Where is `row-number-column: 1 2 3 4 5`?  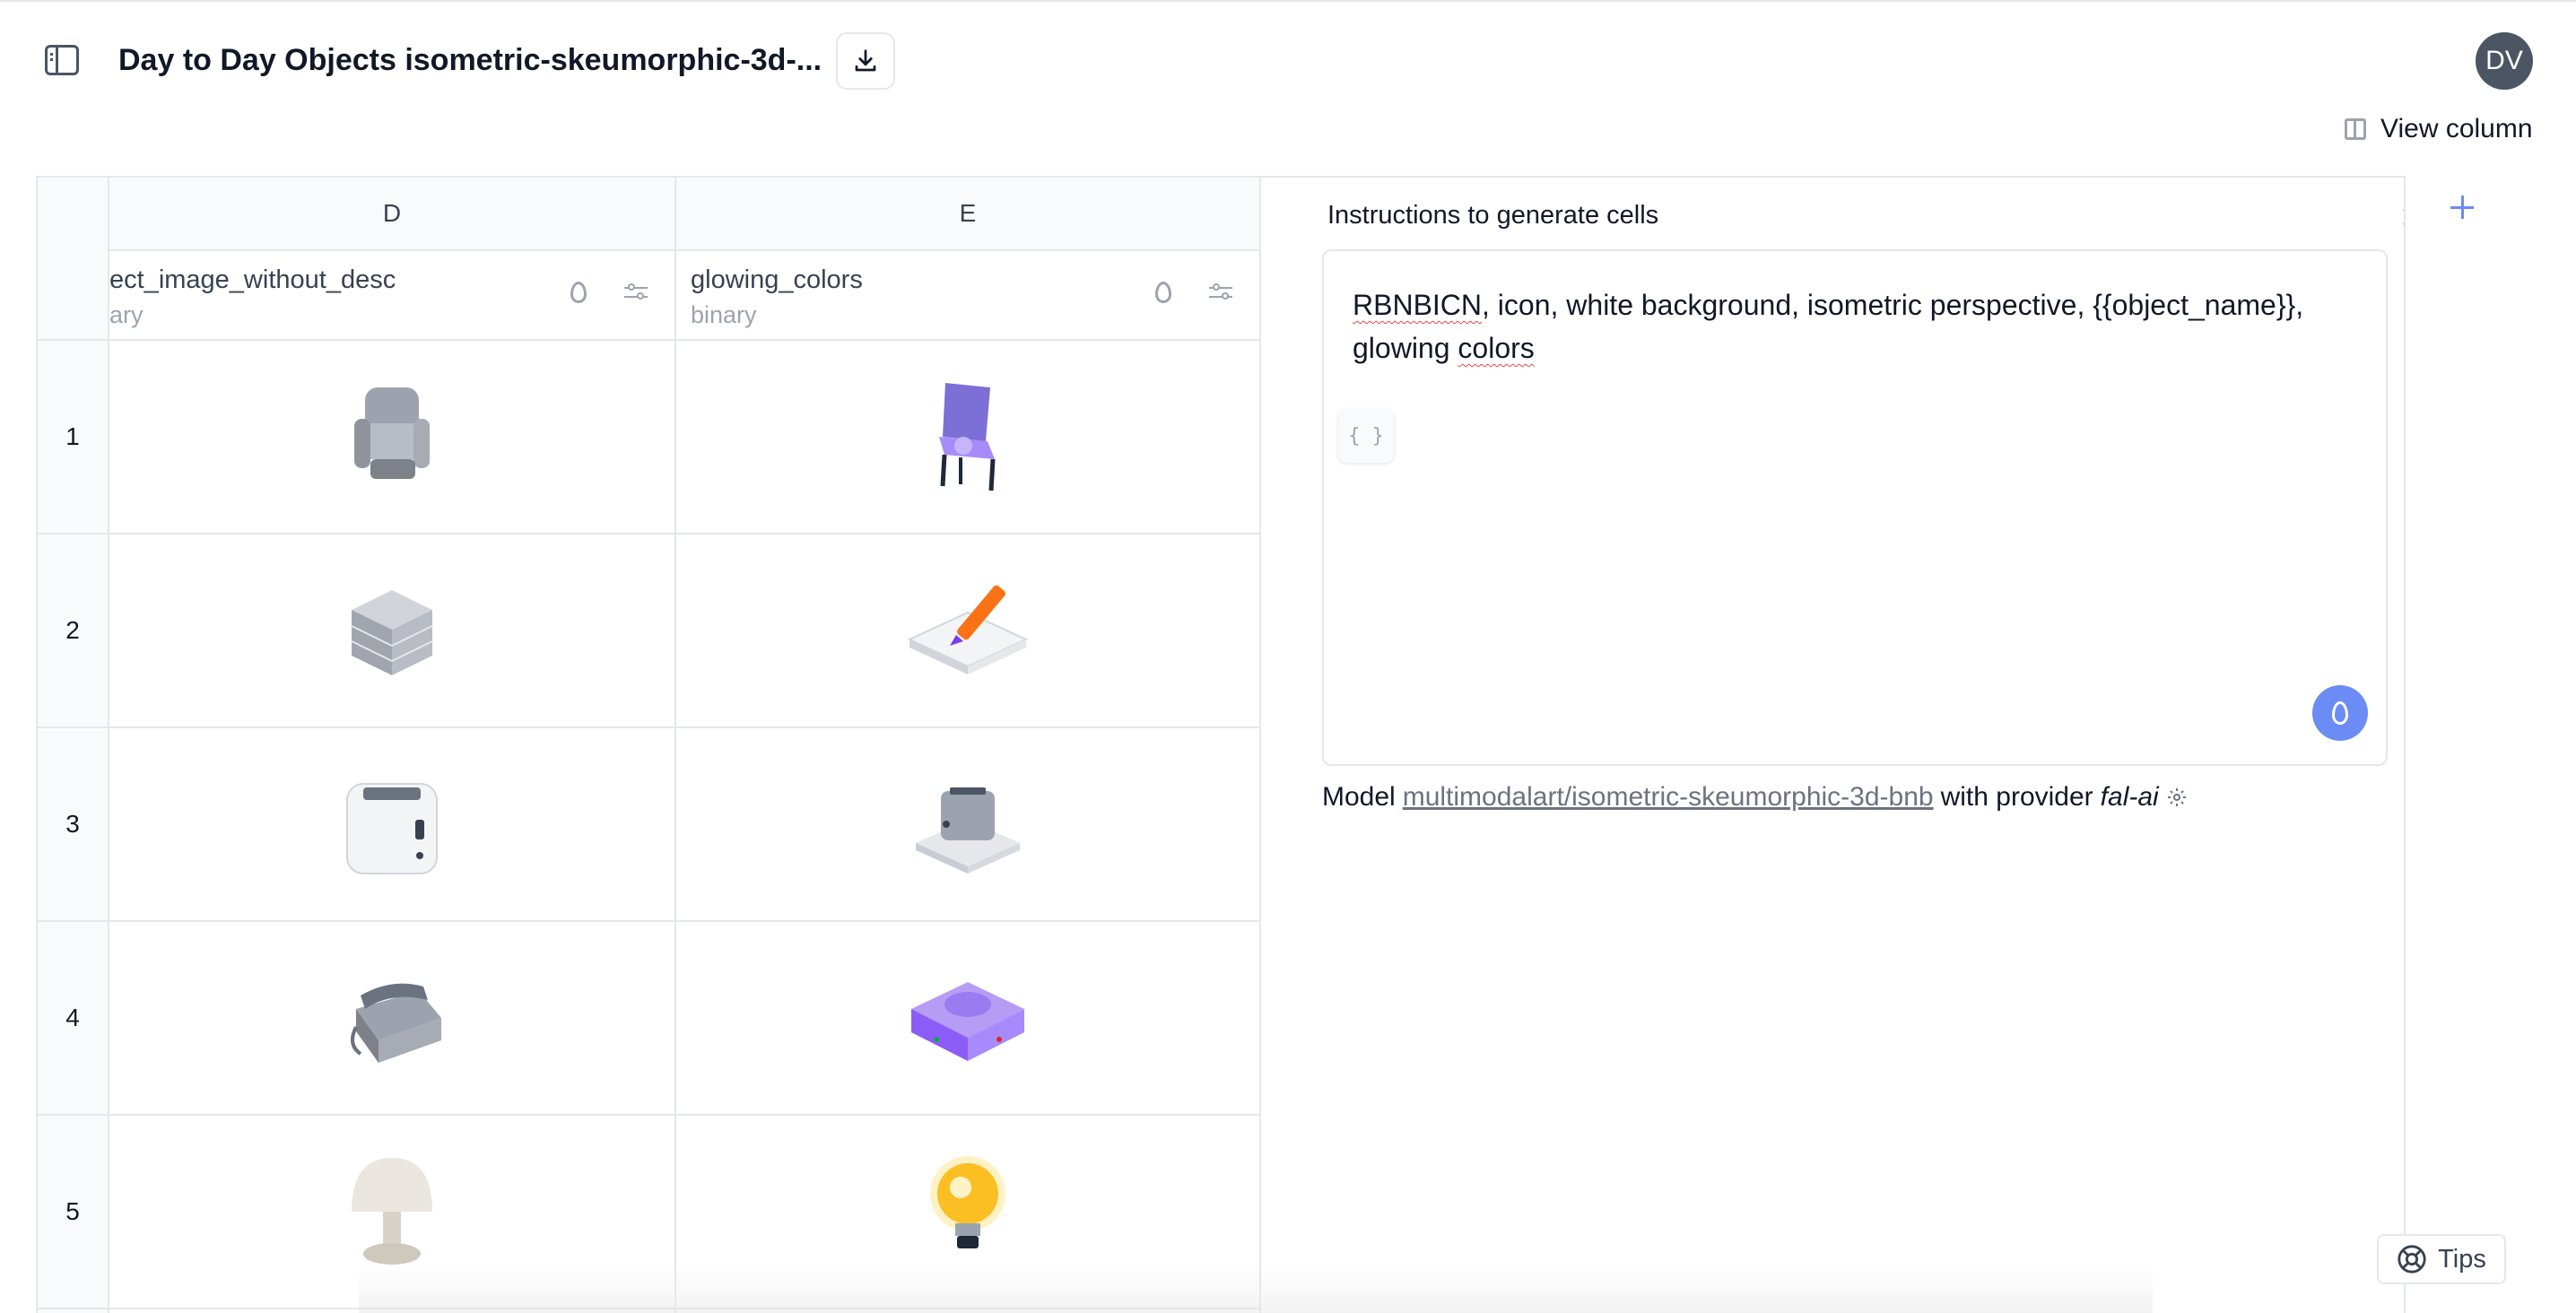 row-number-column: 1 2 3 4 5 is located at coordinates (73, 746).